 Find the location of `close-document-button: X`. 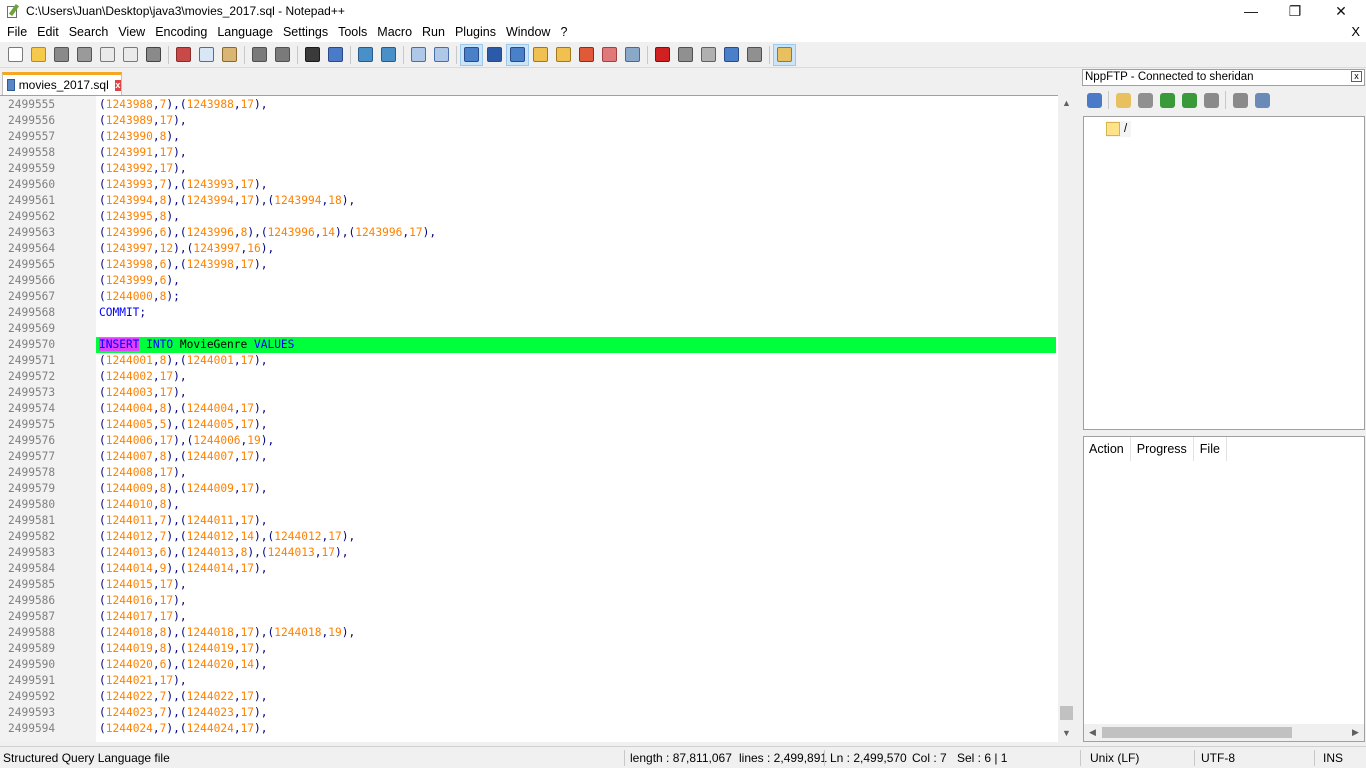

close-document-button: X is located at coordinates (1355, 32).